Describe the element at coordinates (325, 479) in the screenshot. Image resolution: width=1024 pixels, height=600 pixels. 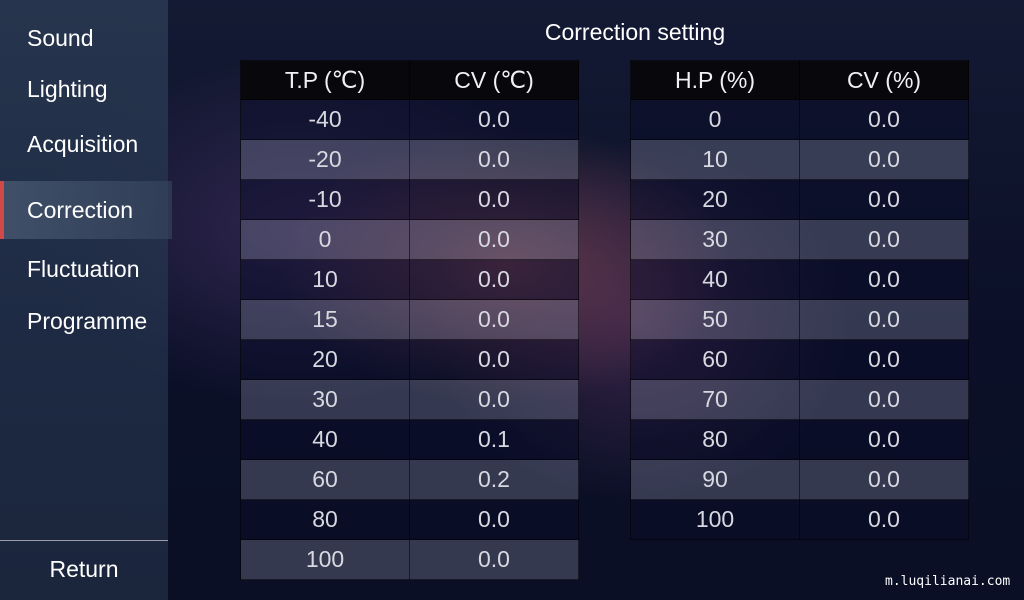
I see `temperature-point-cell: 60` at that location.